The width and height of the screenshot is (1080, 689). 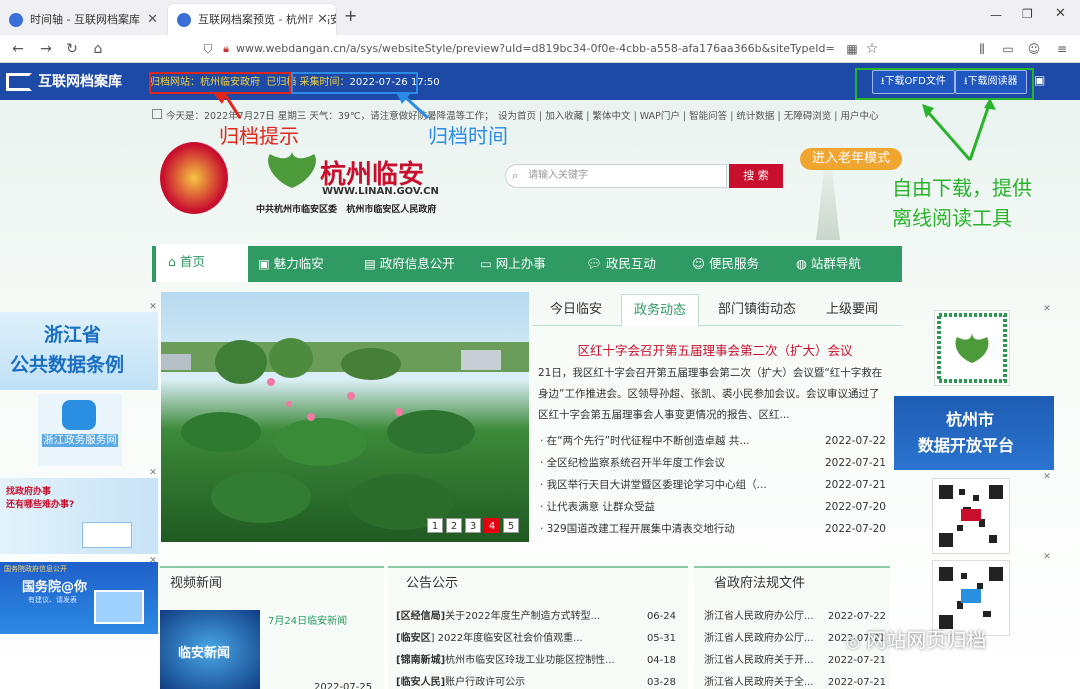 I want to click on download-tip-annotation-1: 自由下载，提供, so click(x=962, y=188).